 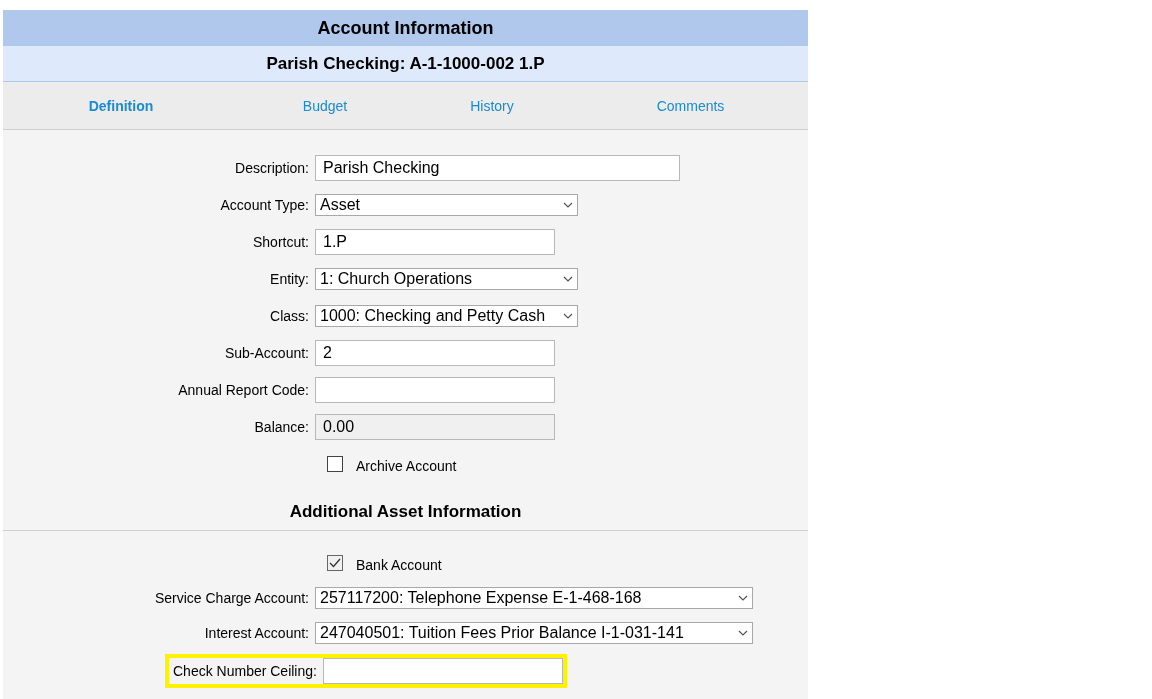 What do you see at coordinates (399, 564) in the screenshot?
I see `checkbox-label: Bank Account` at bounding box center [399, 564].